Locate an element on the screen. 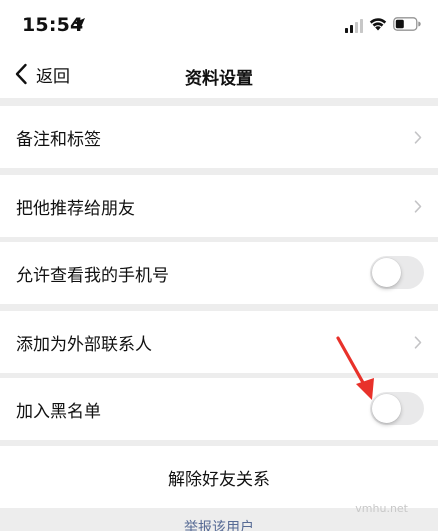 The width and height of the screenshot is (438, 531). row-recommend-to-friends: 把他推荐给朋友 is located at coordinates (219, 206).